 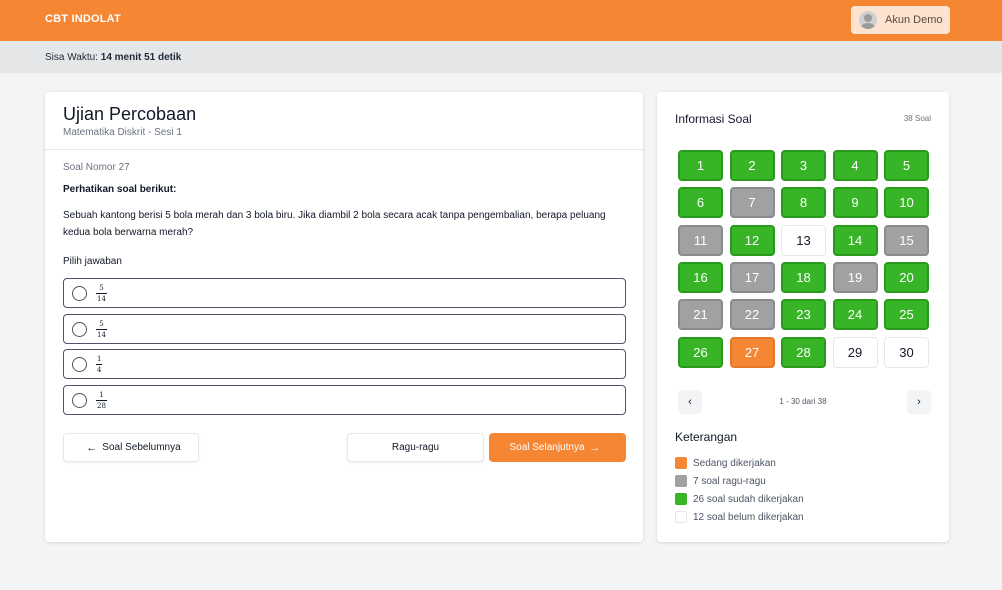 I want to click on question-button-24: 24, so click(x=855, y=315).